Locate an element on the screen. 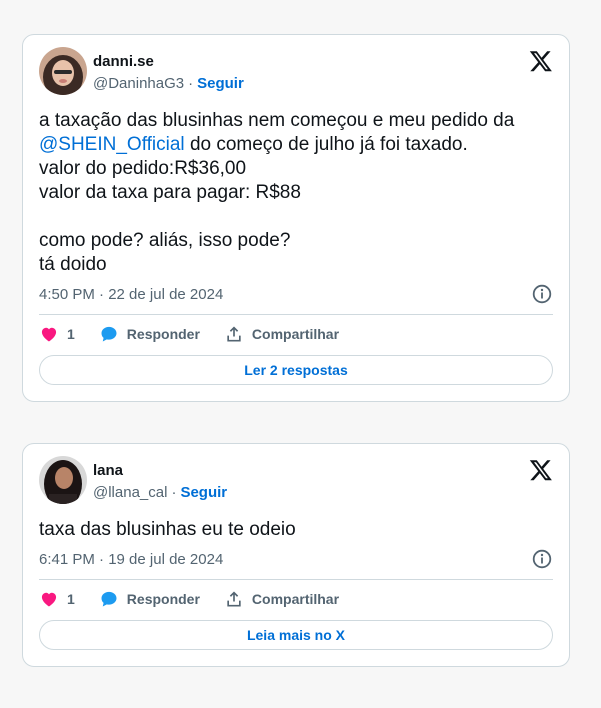 The image size is (601, 708). author-handle: @DaninhaG3 is located at coordinates (138, 83).